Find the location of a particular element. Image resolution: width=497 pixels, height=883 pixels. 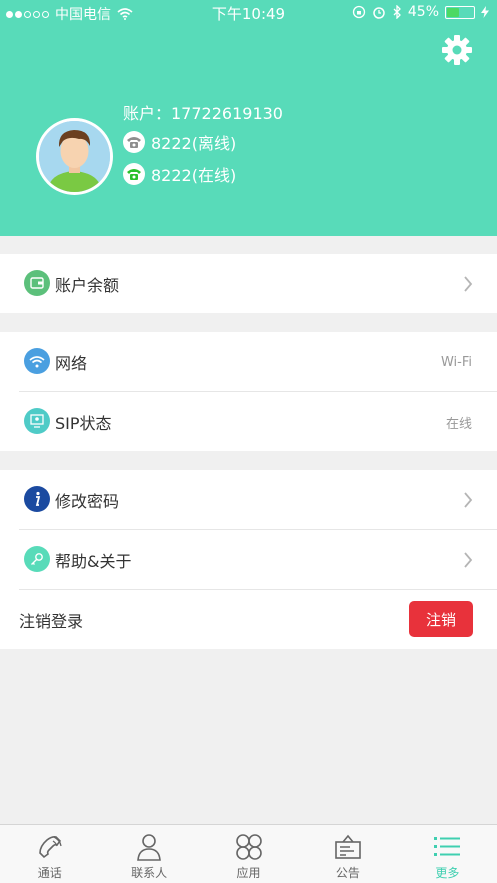

tab-more: 更多 is located at coordinates (447, 854).